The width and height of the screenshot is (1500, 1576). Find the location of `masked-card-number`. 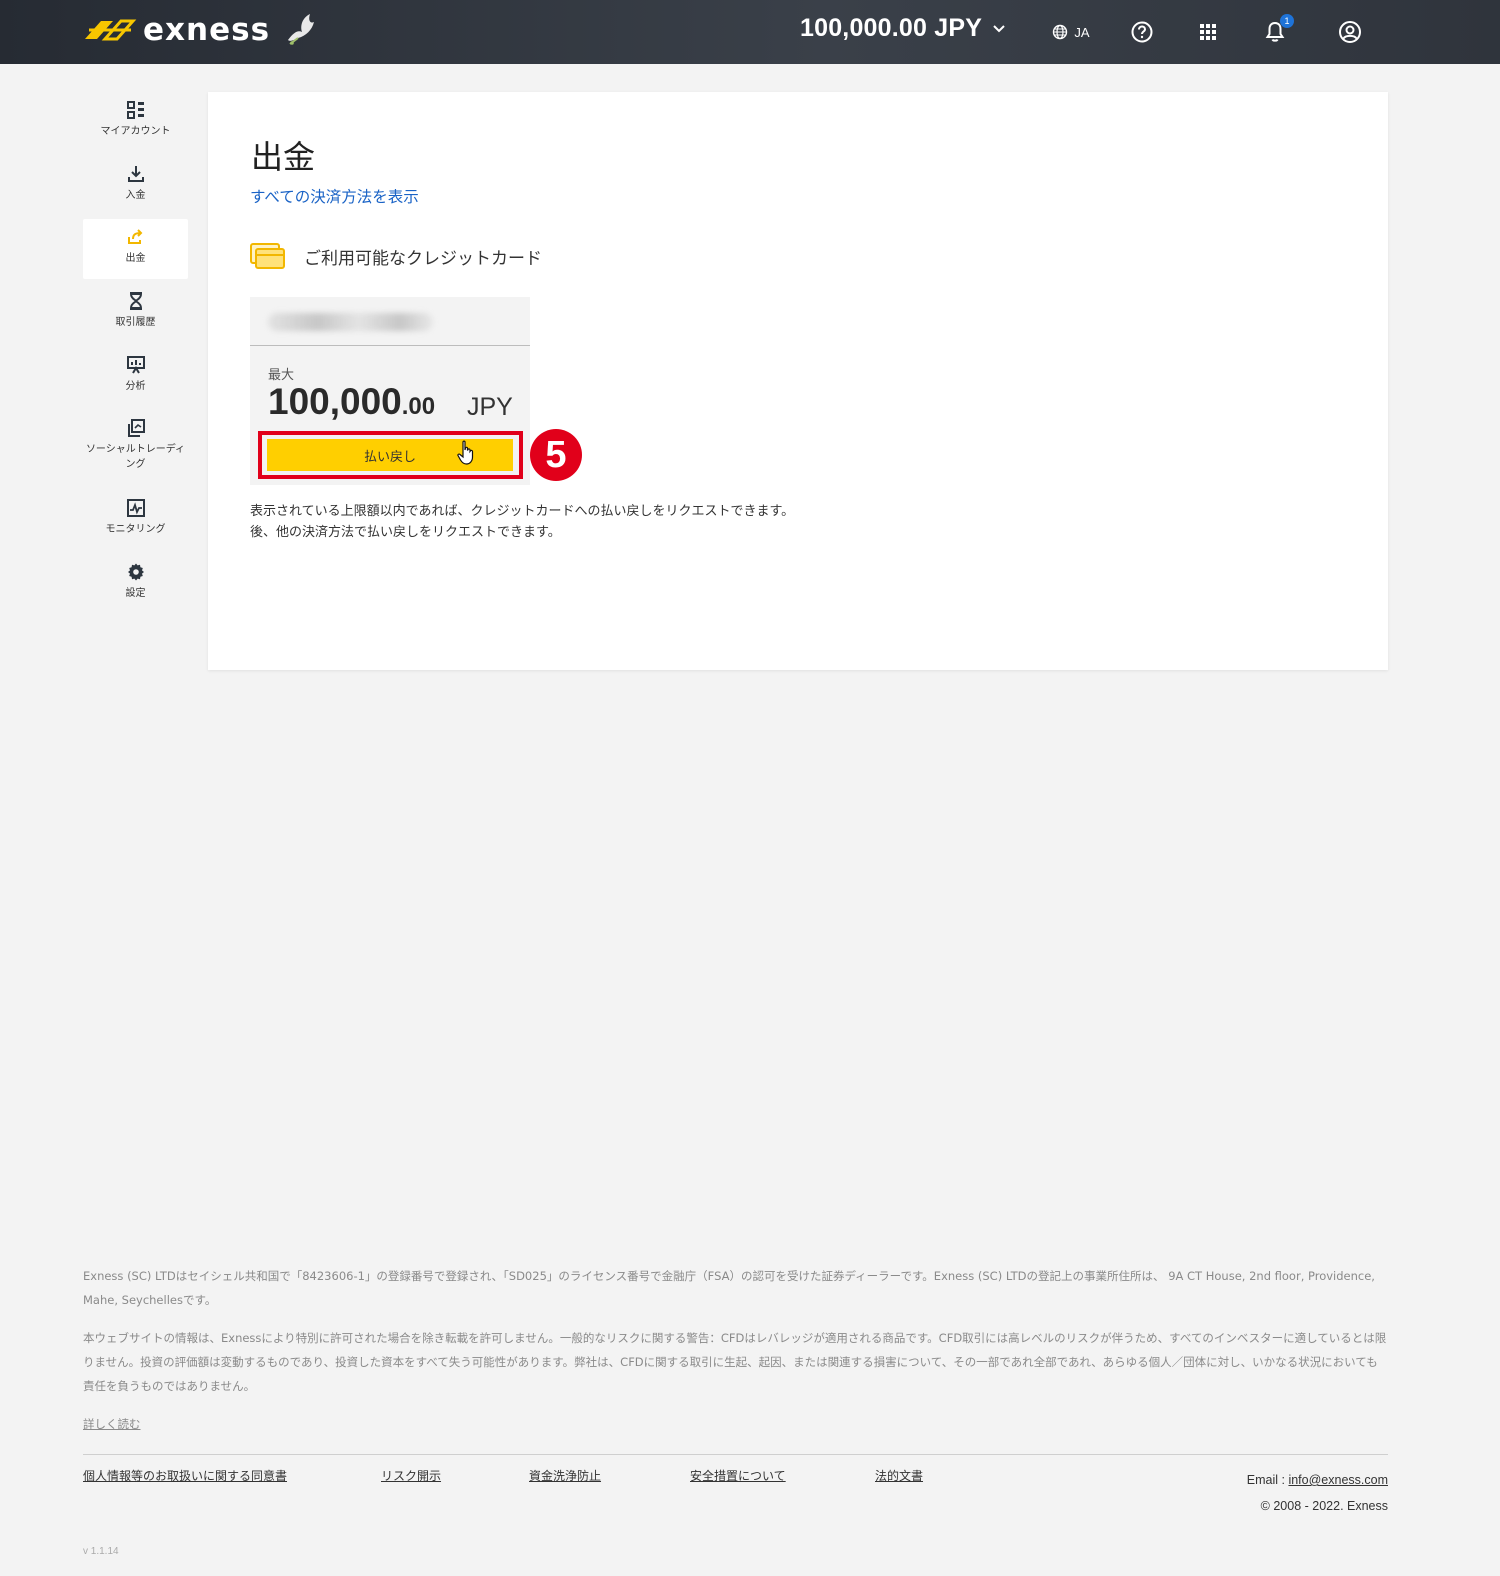

masked-card-number is located at coordinates (350, 322).